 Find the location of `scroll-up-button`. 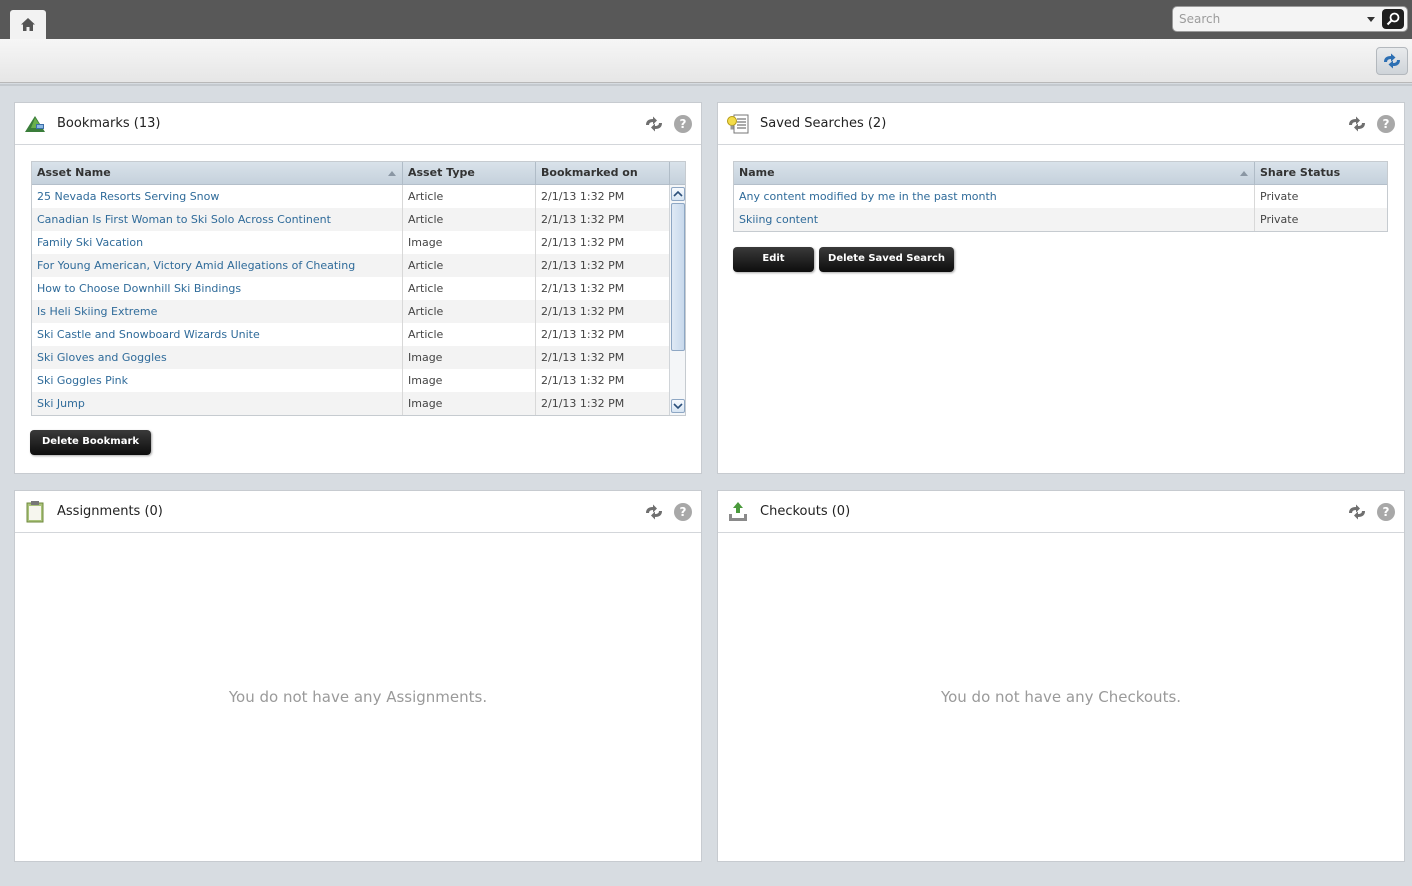

scroll-up-button is located at coordinates (678, 194).